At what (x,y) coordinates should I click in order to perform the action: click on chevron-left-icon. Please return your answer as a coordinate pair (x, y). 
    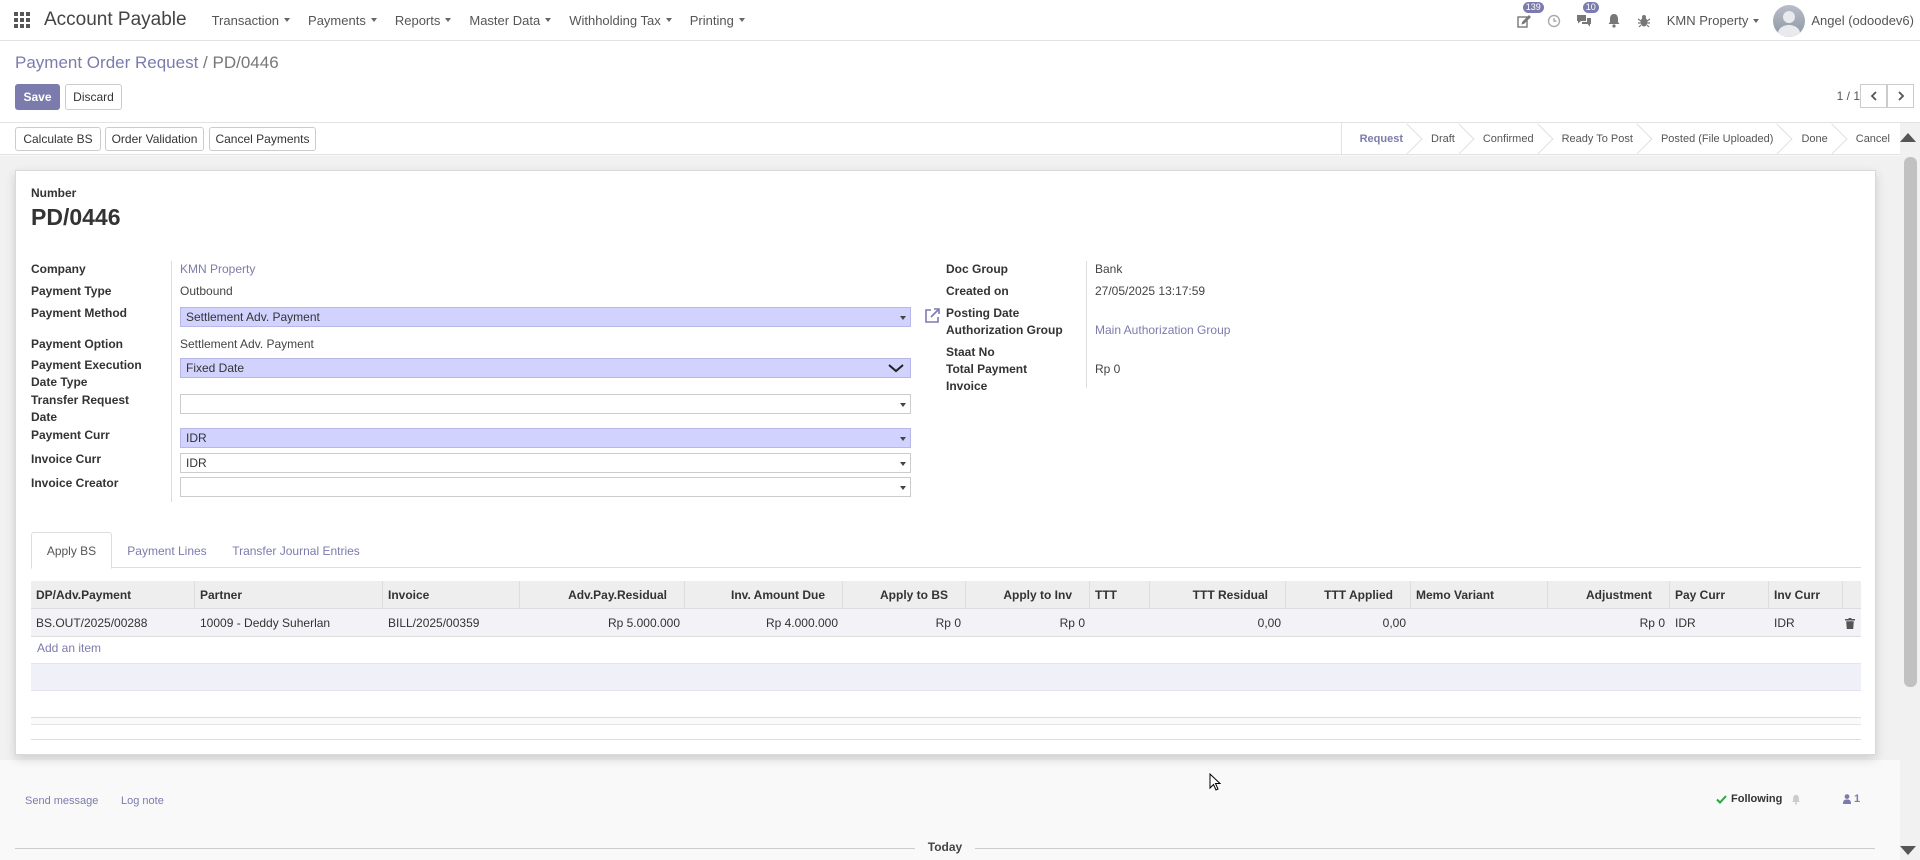
    Looking at the image, I should click on (1873, 96).